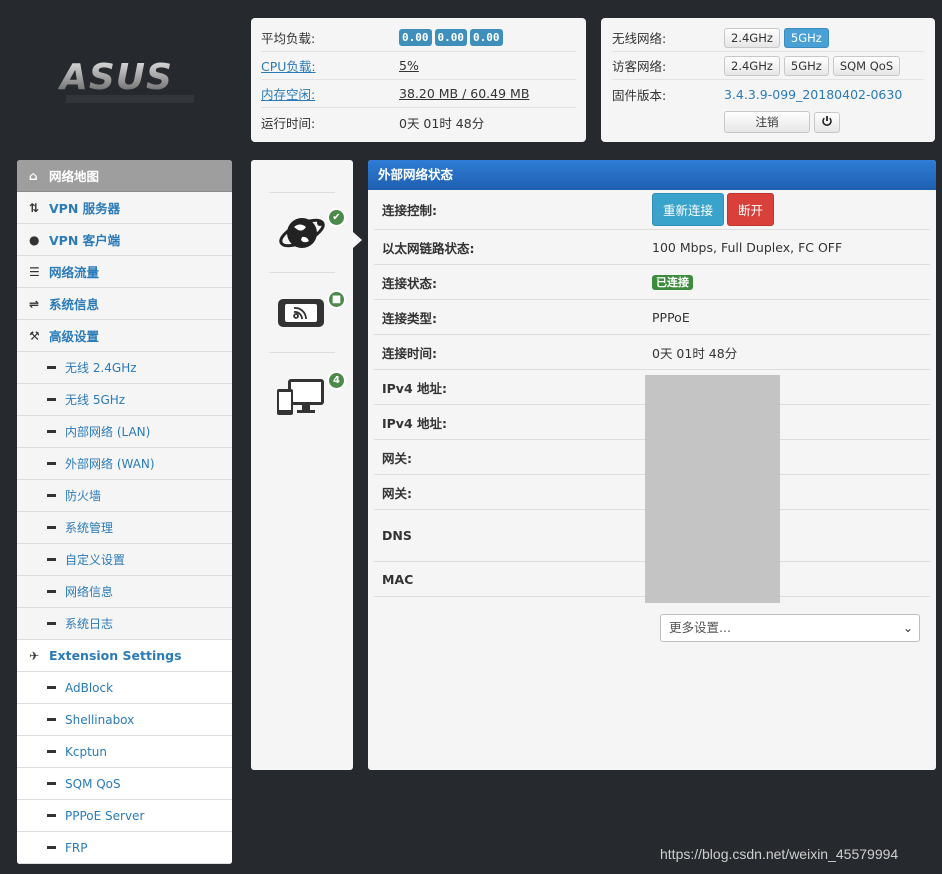 The image size is (942, 874). What do you see at coordinates (452, 37) in the screenshot?
I see `avg-load-values: 0.00 0.00 0.00` at bounding box center [452, 37].